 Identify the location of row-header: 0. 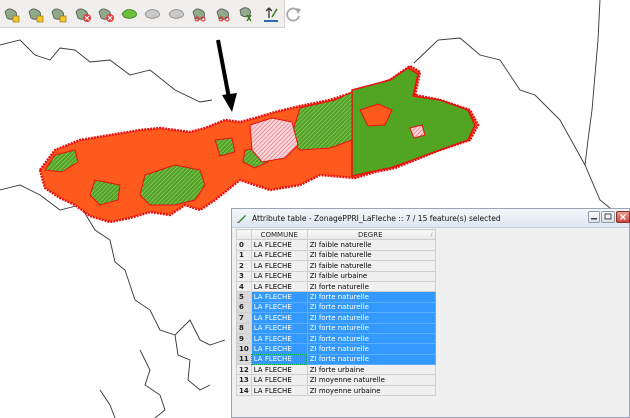
(244, 245).